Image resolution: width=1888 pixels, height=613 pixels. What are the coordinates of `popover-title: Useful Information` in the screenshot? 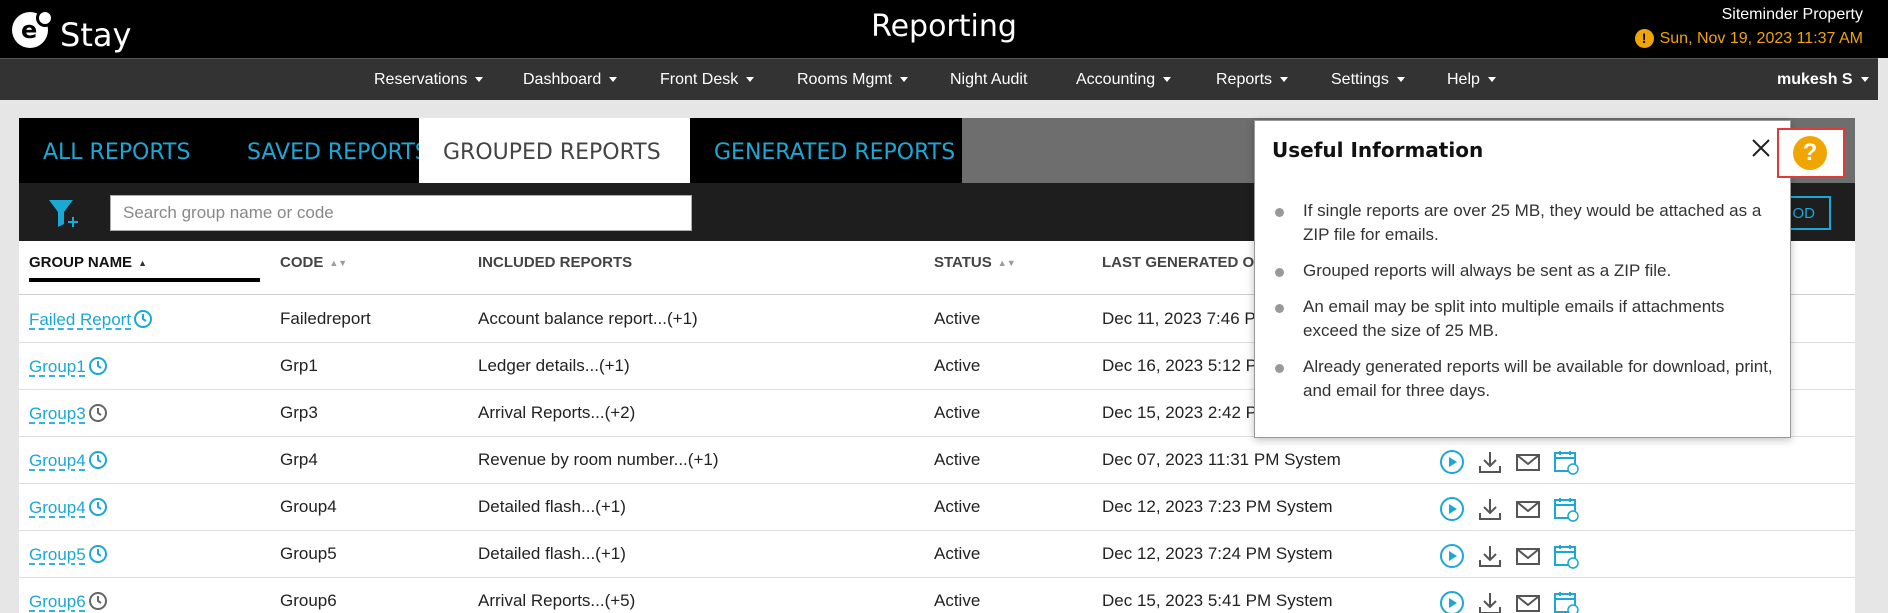 It's located at (1378, 150).